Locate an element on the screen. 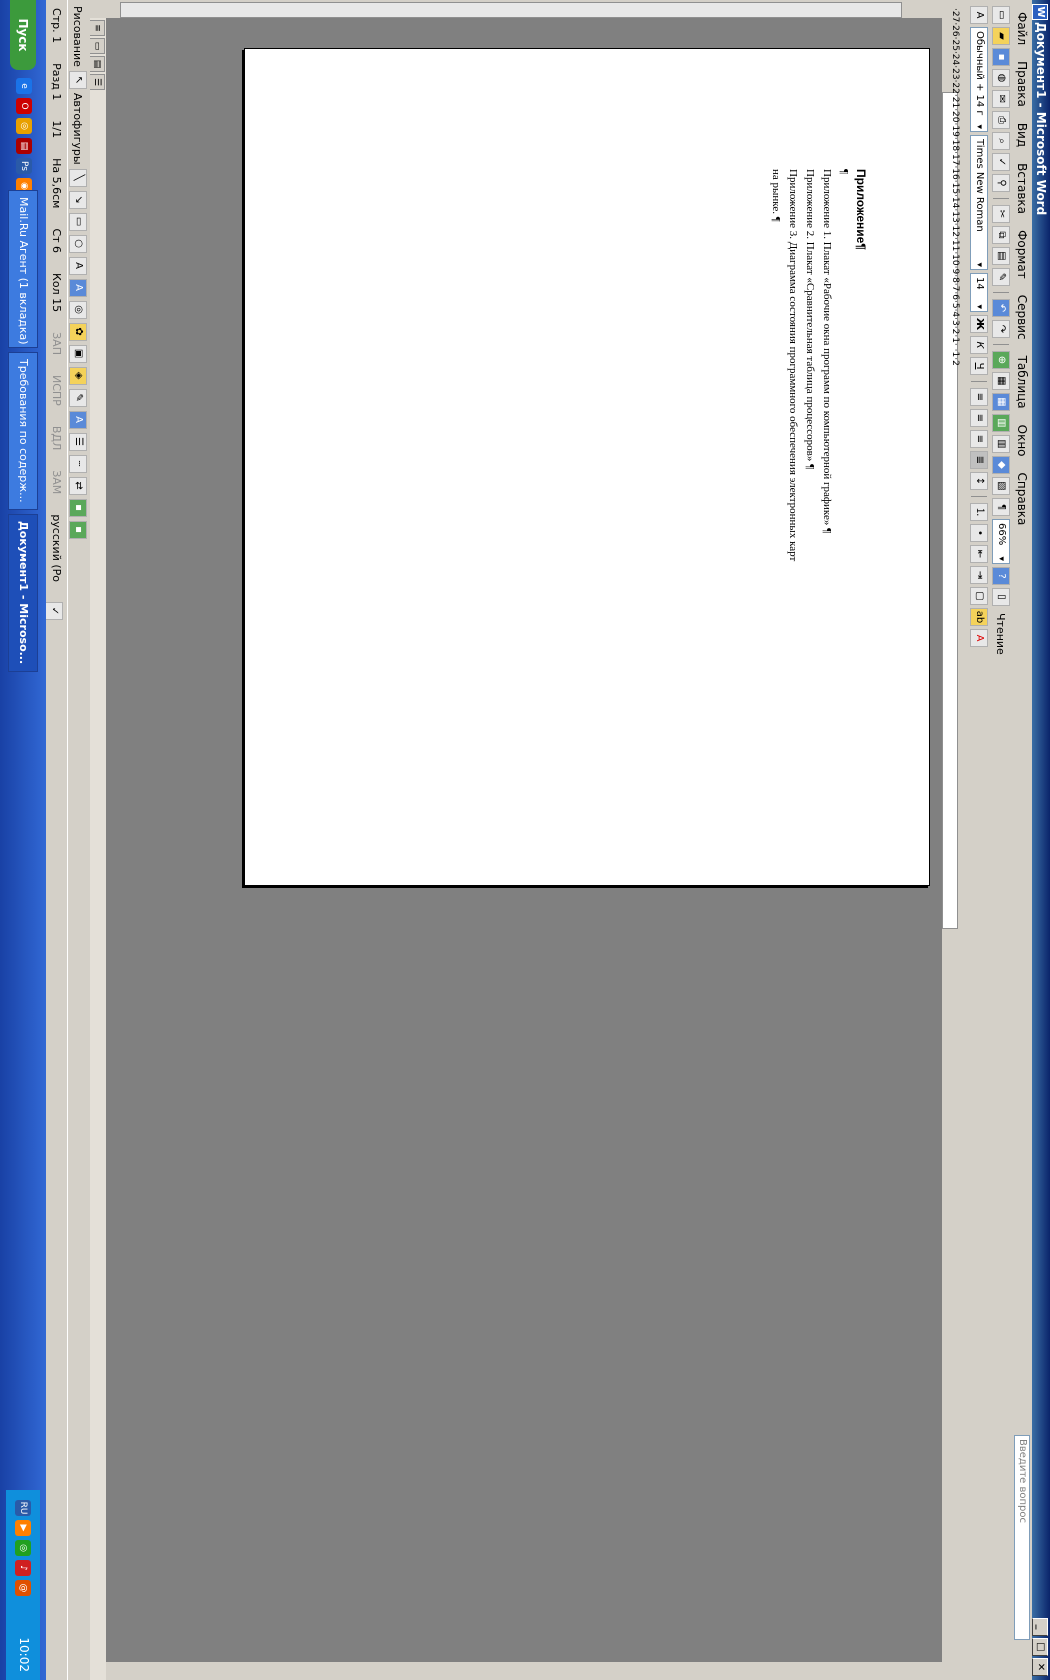 This screenshot has height=1680, width=1050. menu-window: Окно is located at coordinates (1022, 441).